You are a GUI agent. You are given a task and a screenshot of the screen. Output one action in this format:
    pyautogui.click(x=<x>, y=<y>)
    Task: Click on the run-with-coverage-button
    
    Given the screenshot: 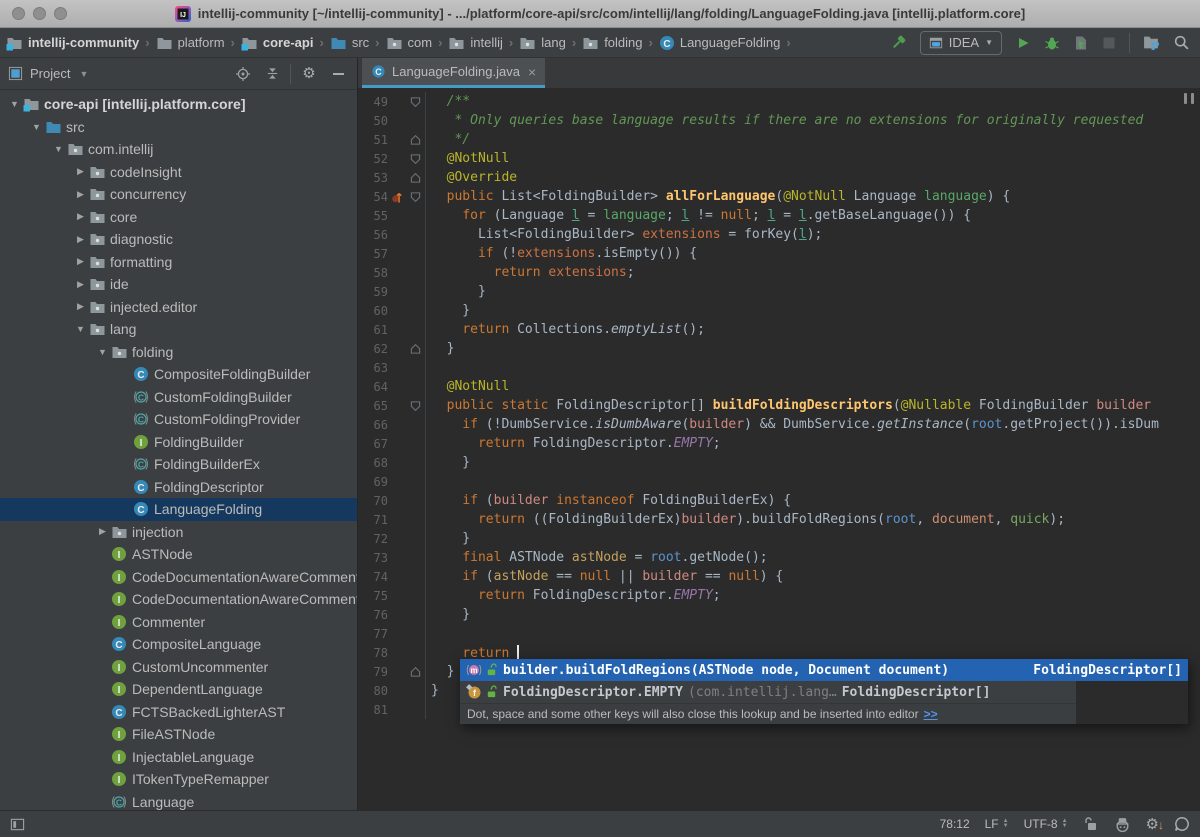 What is the action you would take?
    pyautogui.click(x=1081, y=43)
    